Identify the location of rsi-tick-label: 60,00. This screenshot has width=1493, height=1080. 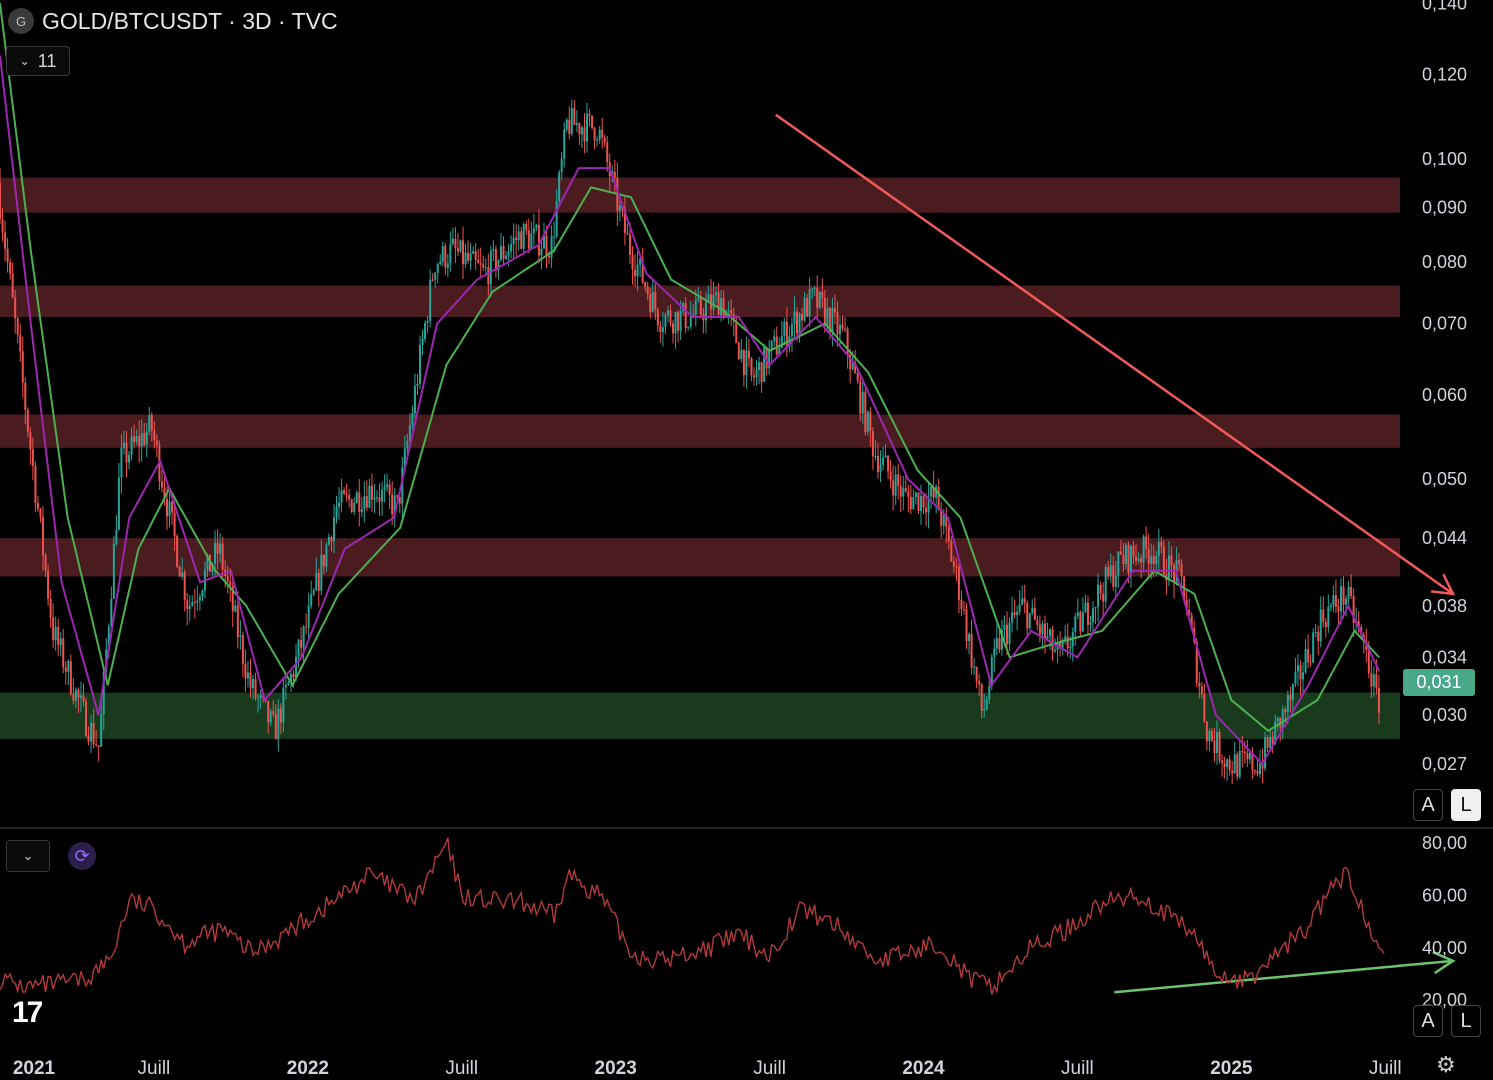
(1444, 895).